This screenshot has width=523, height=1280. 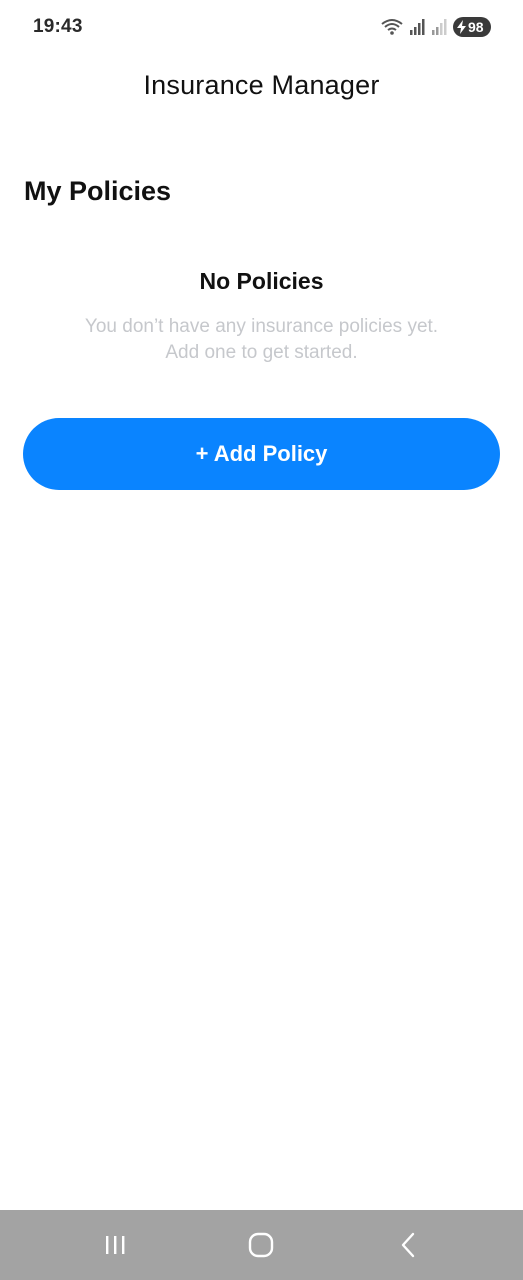 What do you see at coordinates (261, 454) in the screenshot?
I see `add-policy-button: + Add Policy` at bounding box center [261, 454].